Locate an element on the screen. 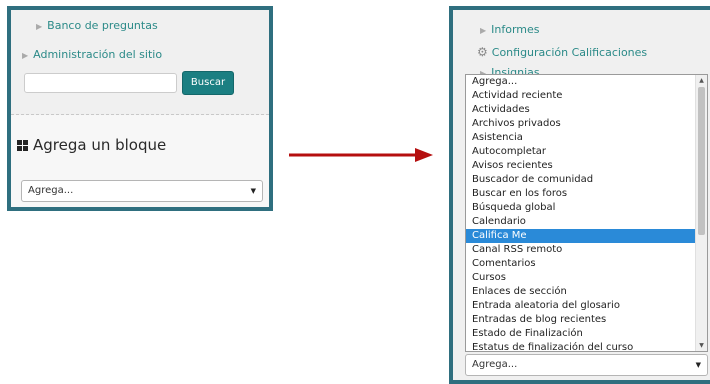 The height and width of the screenshot is (384, 710). dropdown-option: Archivos privados is located at coordinates (586, 124).